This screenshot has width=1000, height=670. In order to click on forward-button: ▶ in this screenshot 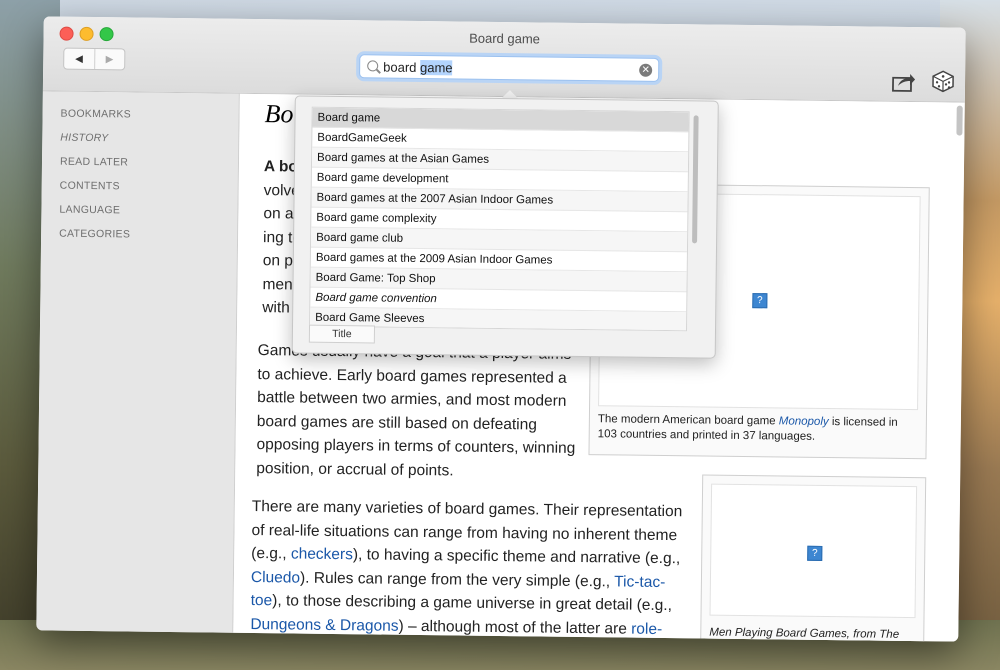, I will do `click(110, 59)`.